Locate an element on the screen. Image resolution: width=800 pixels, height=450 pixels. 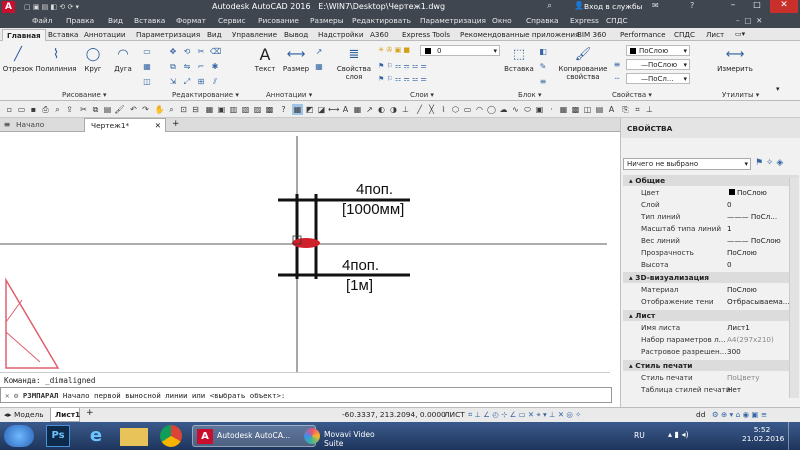
tab-home: Главная is located at coordinates (24, 35).